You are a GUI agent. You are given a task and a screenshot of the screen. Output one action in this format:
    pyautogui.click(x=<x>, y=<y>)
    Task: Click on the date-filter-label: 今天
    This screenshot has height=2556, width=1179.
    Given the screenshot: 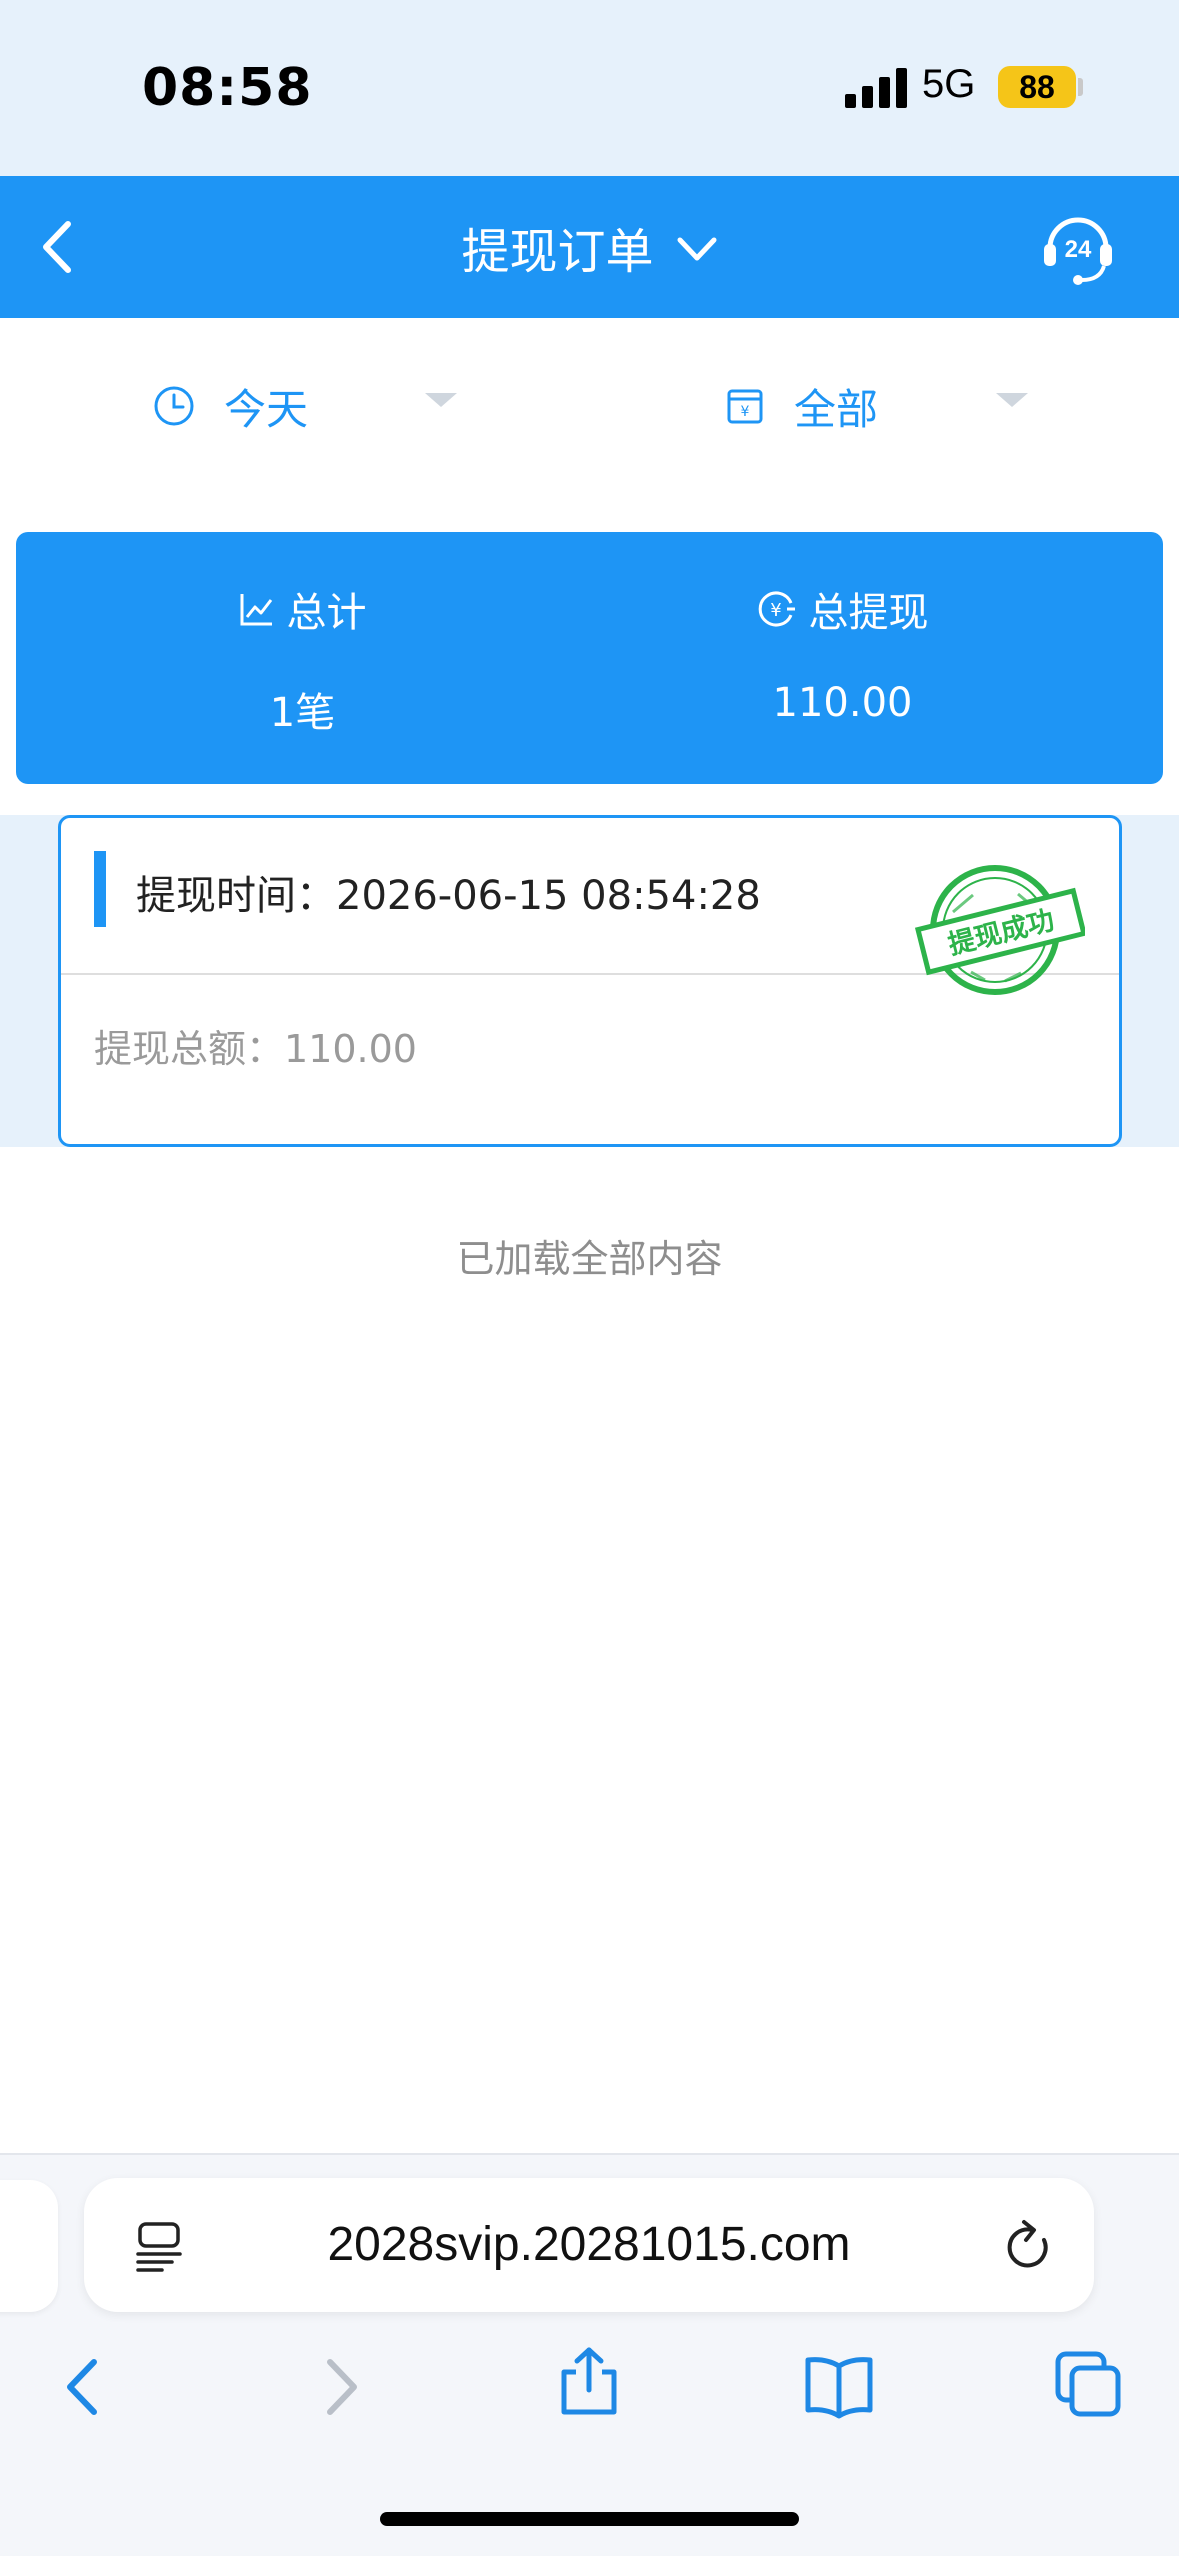 What is the action you would take?
    pyautogui.click(x=266, y=409)
    